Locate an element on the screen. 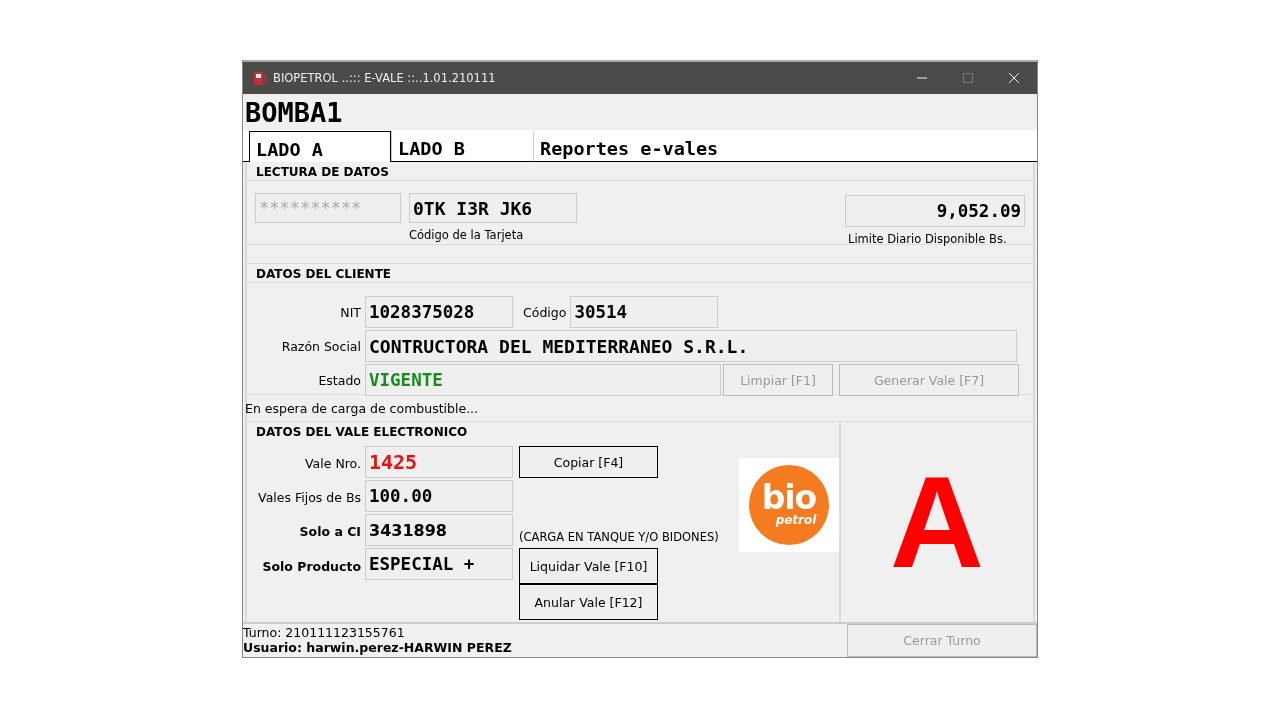 Image resolution: width=1280 pixels, height=720 pixels. section-title: DATOS DEL VALE ELECTRONICO is located at coordinates (362, 432).